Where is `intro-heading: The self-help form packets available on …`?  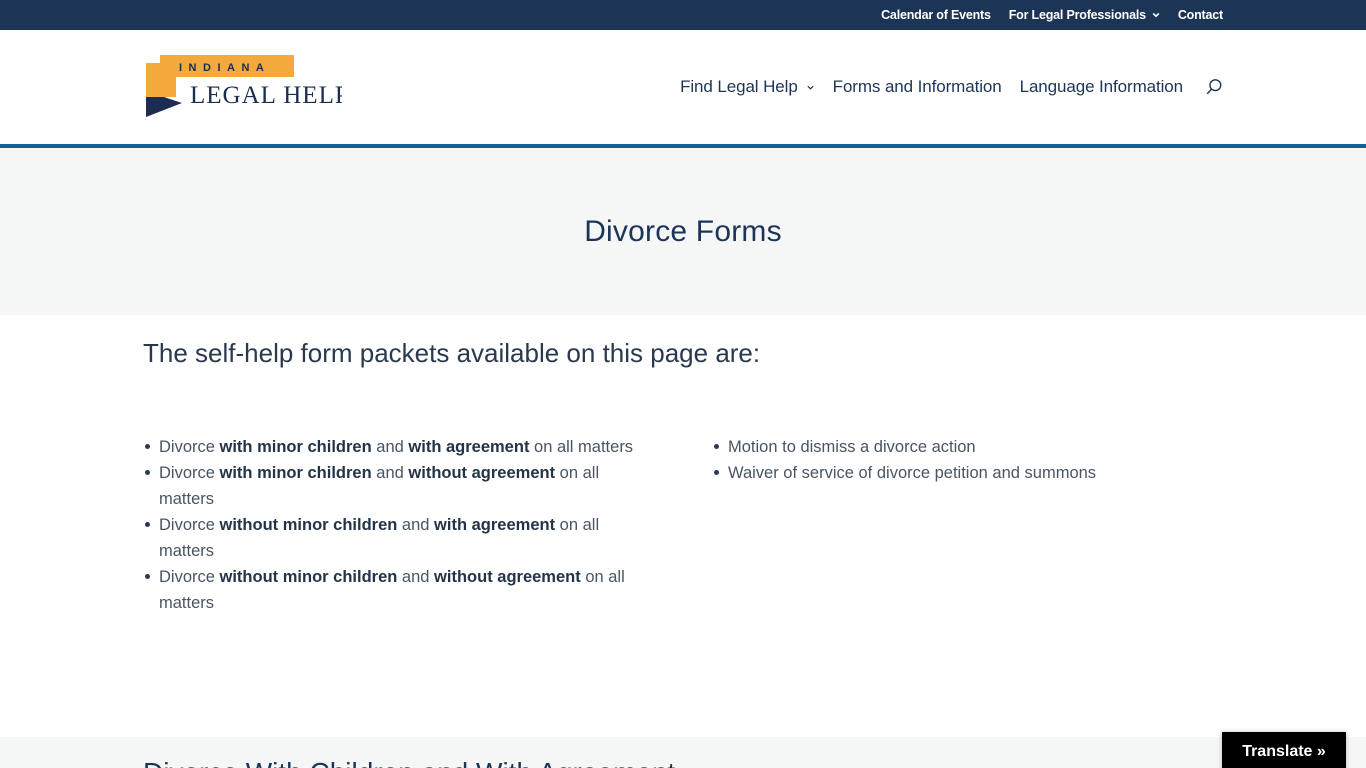 intro-heading: The self-help form packets available on … is located at coordinates (452, 353).